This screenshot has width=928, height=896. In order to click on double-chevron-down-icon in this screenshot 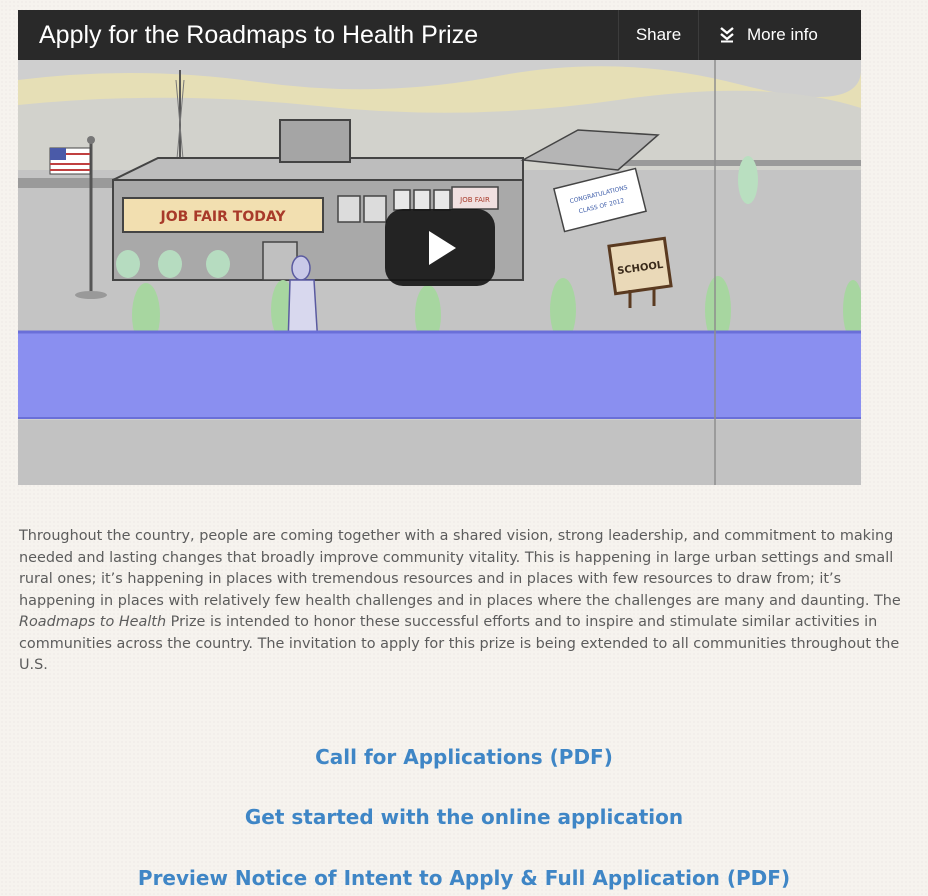, I will do `click(727, 35)`.